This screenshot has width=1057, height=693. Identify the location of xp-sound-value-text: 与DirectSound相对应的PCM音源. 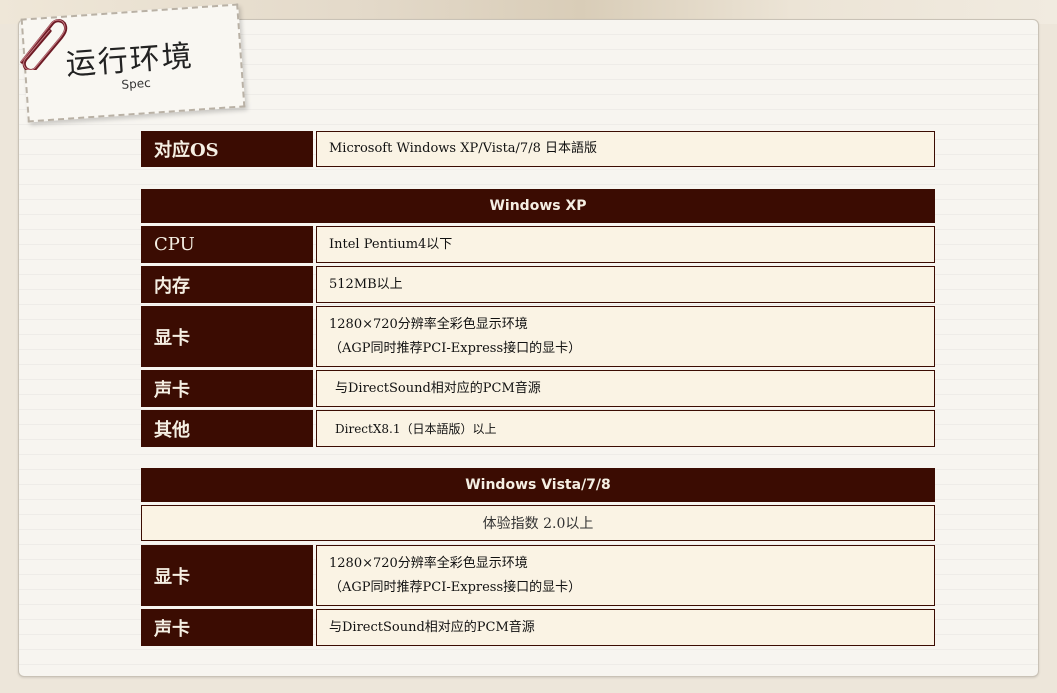
(438, 388).